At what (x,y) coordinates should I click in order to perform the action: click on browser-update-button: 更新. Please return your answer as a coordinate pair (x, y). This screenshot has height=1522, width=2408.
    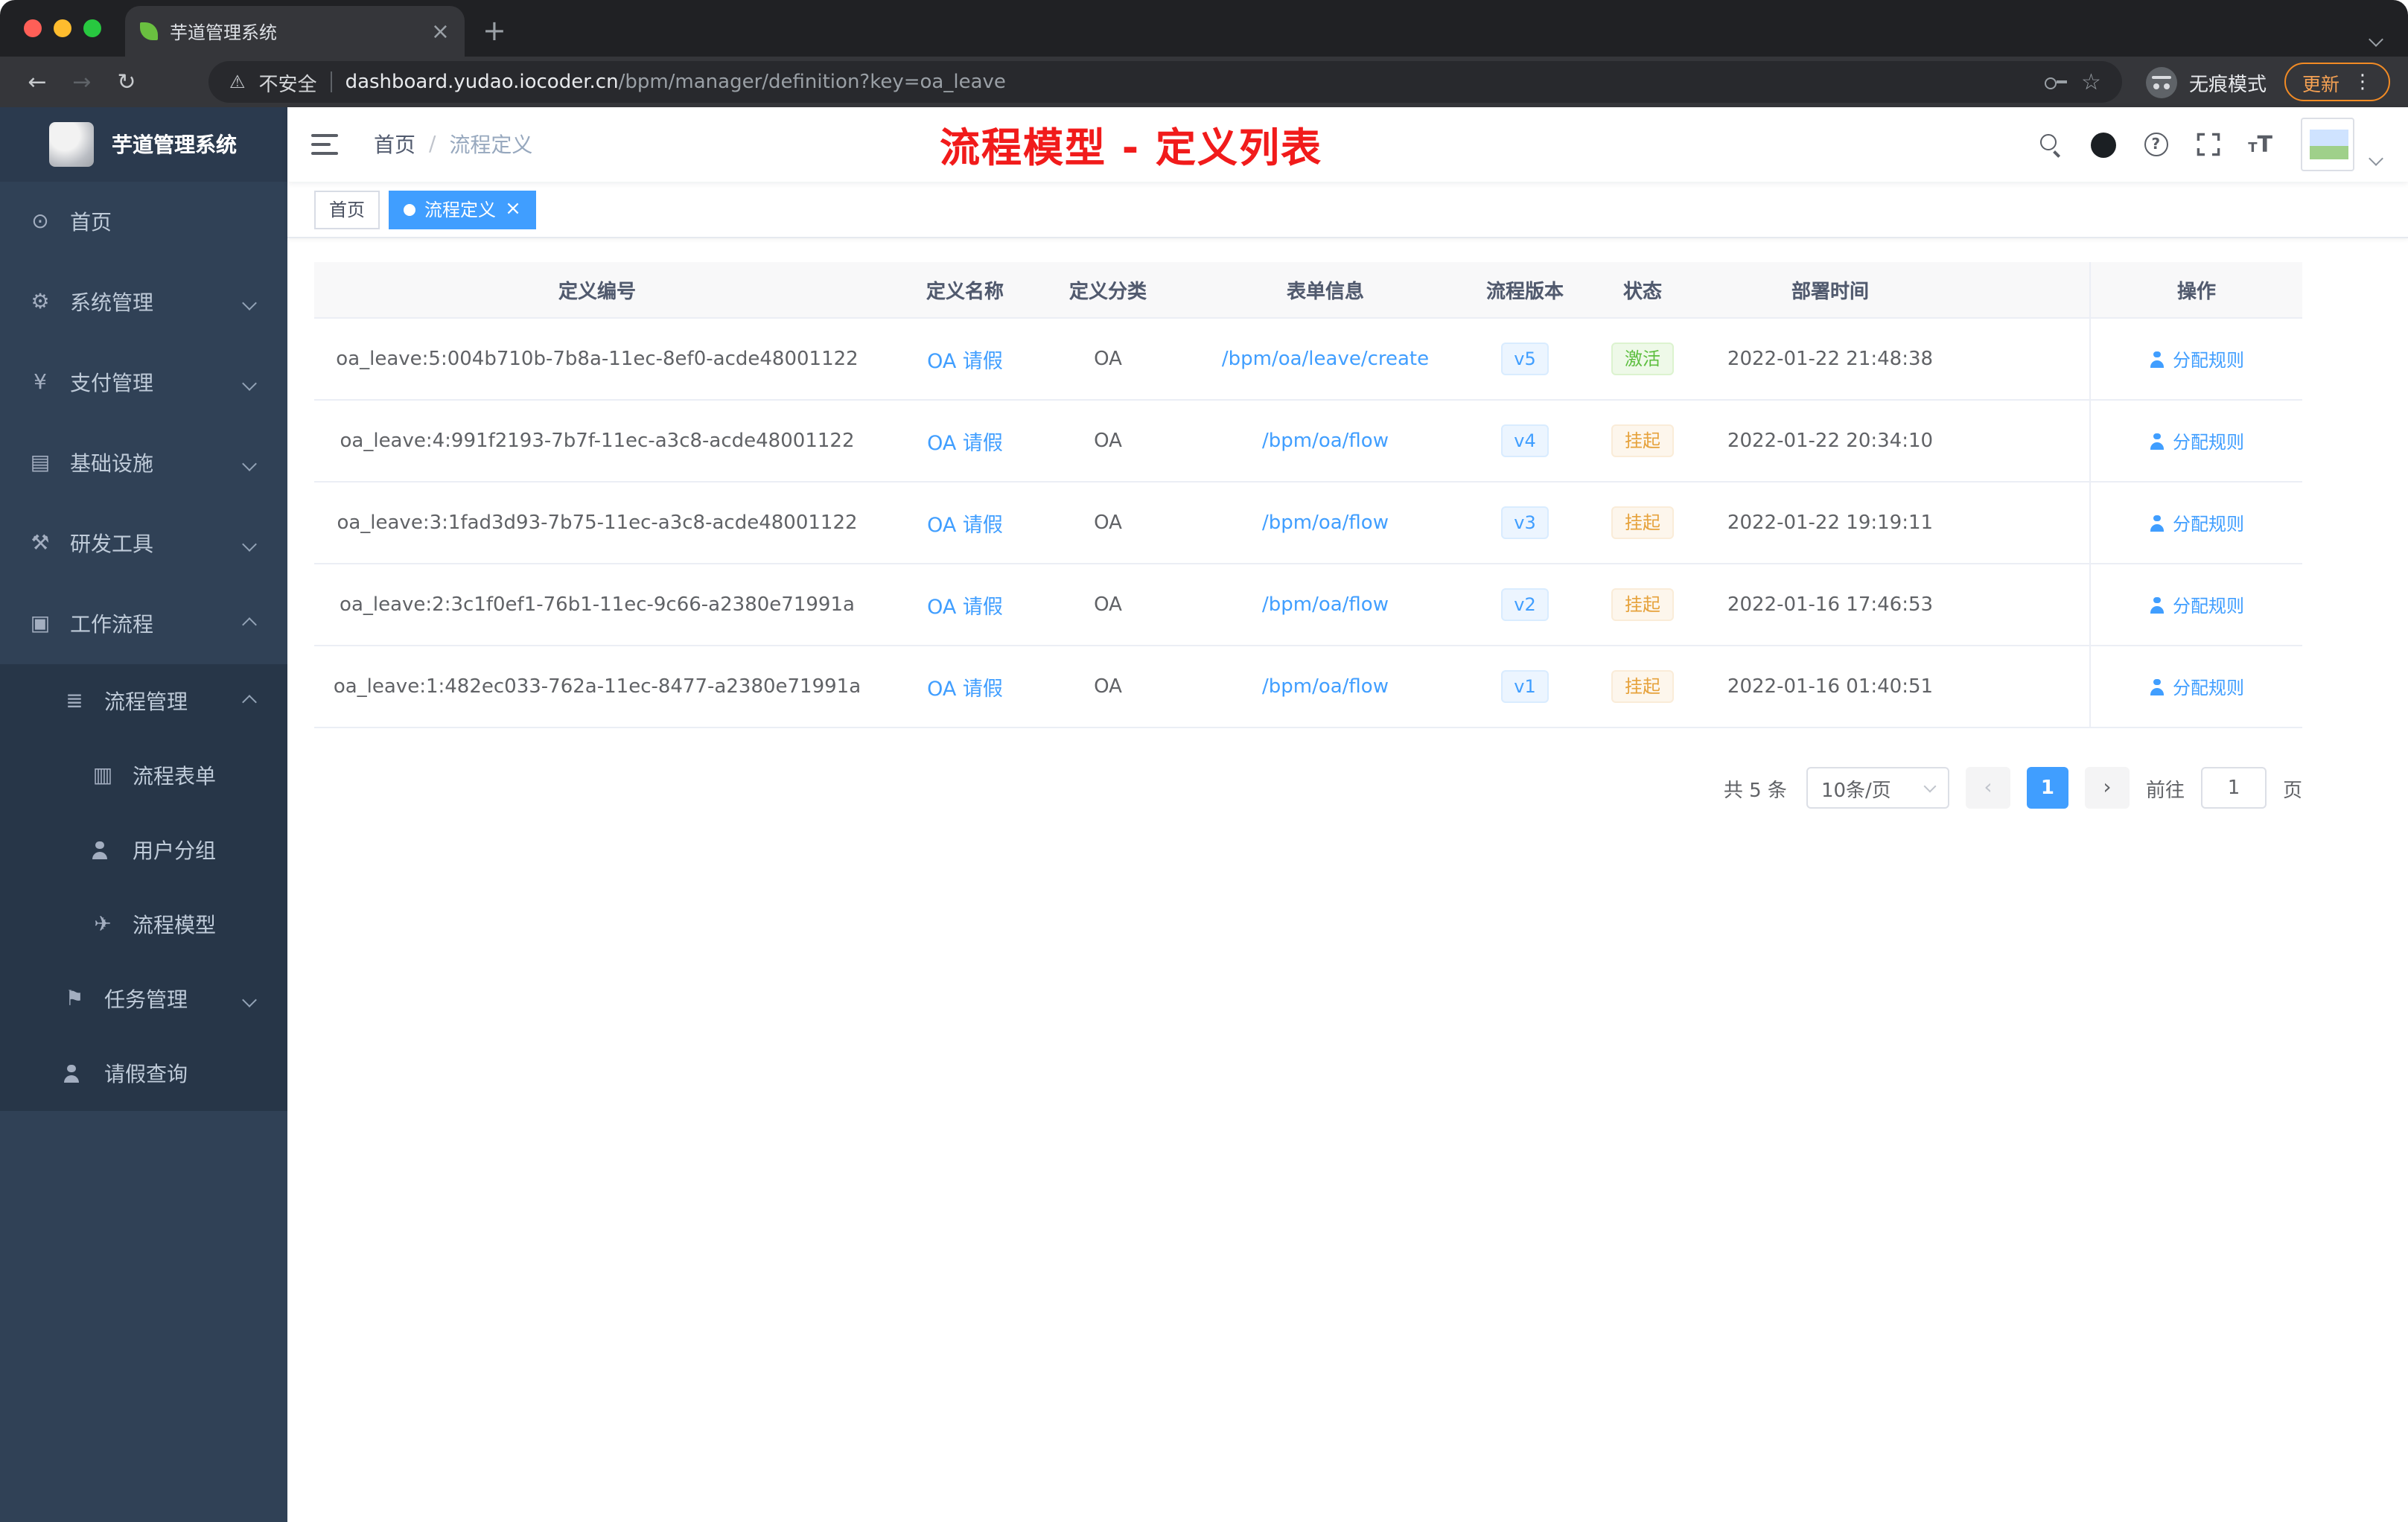
    Looking at the image, I should click on (2337, 82).